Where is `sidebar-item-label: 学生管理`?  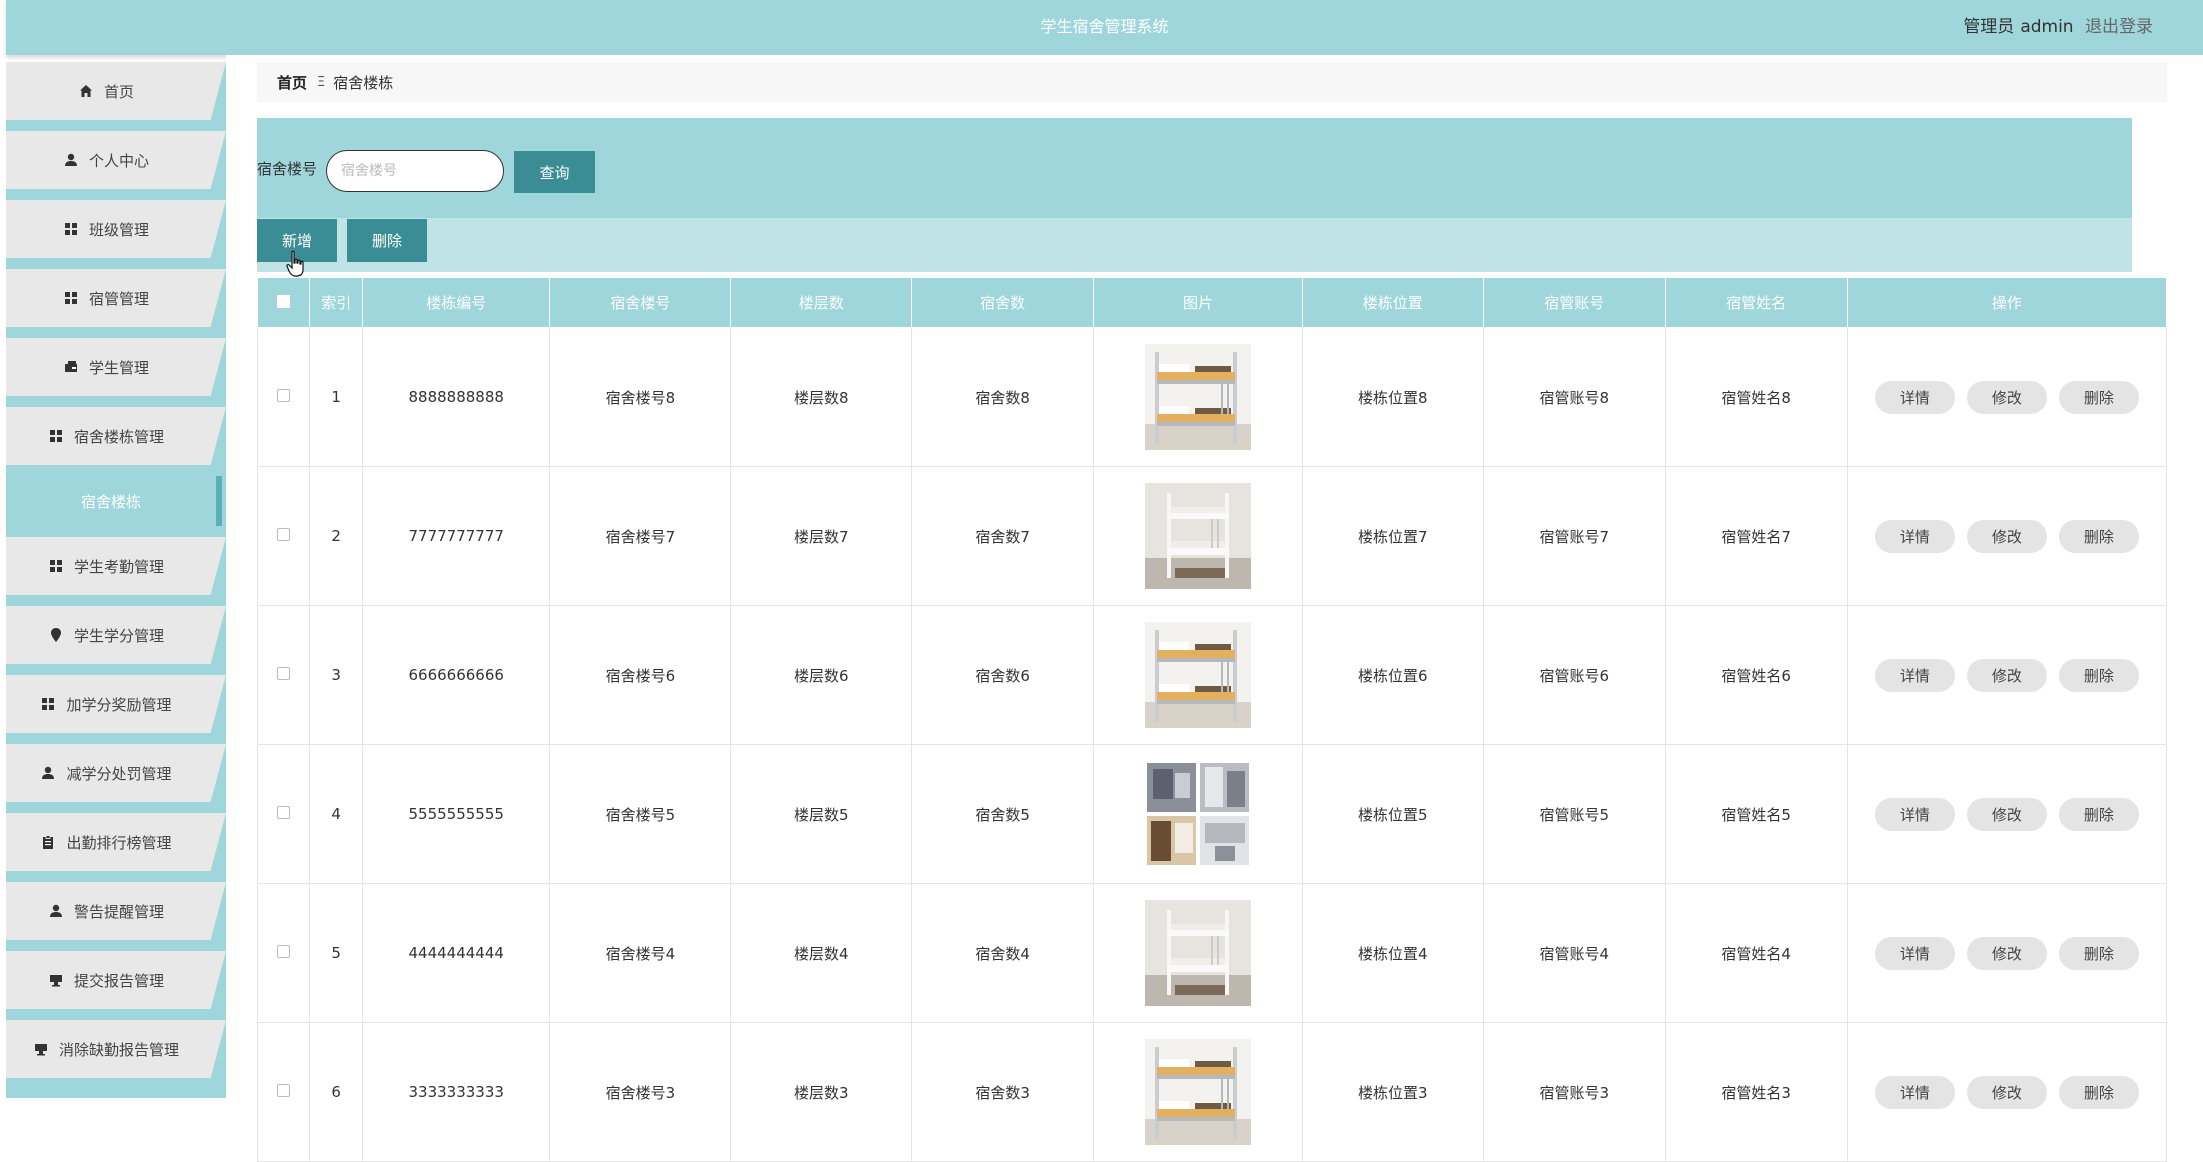
sidebar-item-label: 学生管理 is located at coordinates (118, 367).